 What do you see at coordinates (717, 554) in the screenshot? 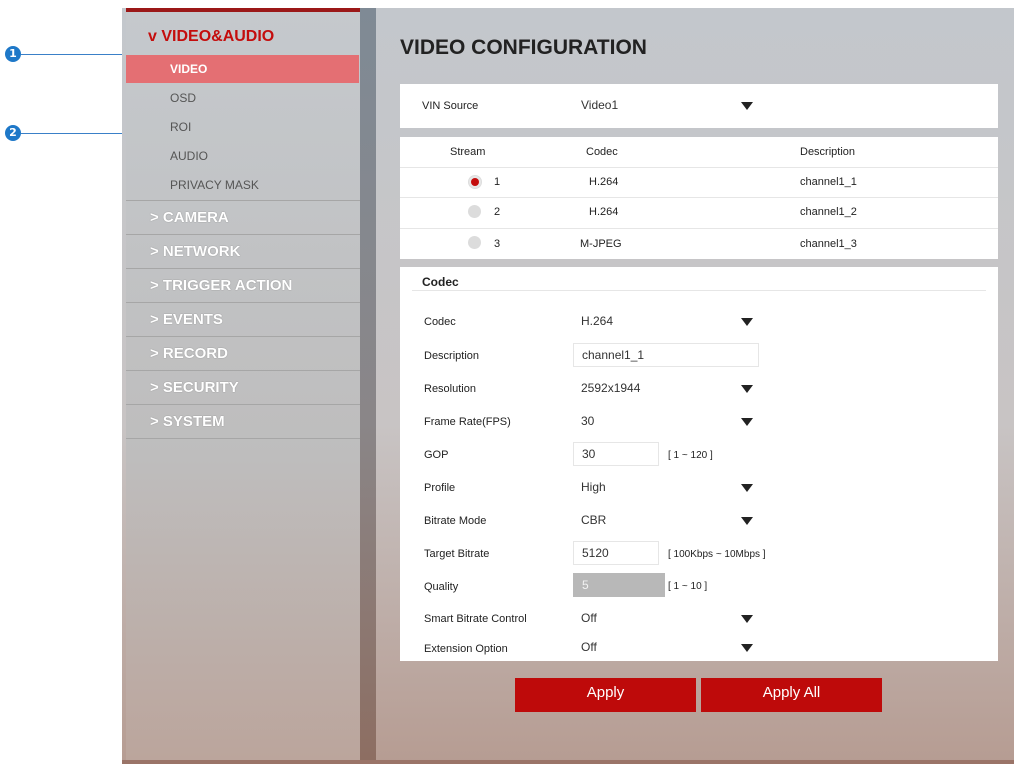
I see `target-bitrate-range: [ 100Kbps ~ 10Mbps ]` at bounding box center [717, 554].